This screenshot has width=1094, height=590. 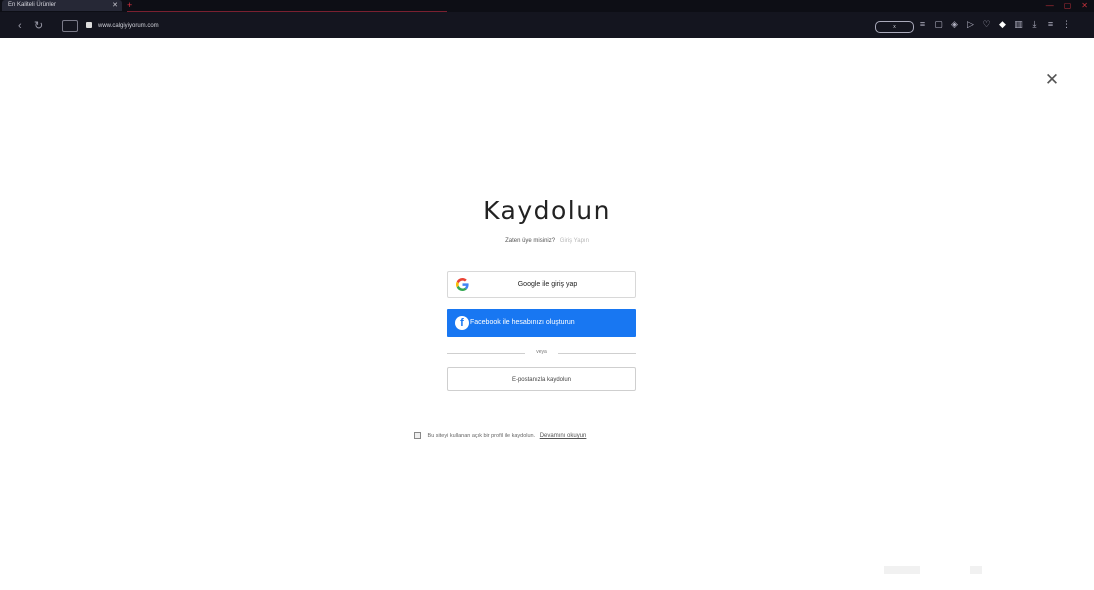 I want to click on tab-indicator, so click(x=287, y=11).